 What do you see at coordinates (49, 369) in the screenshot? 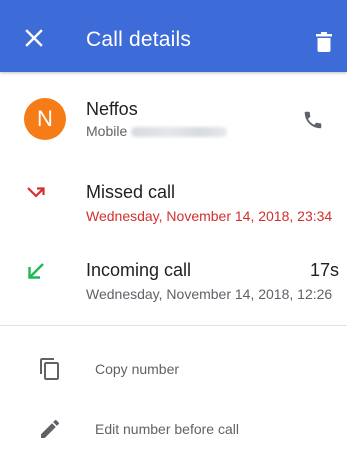
I see `copy-icon` at bounding box center [49, 369].